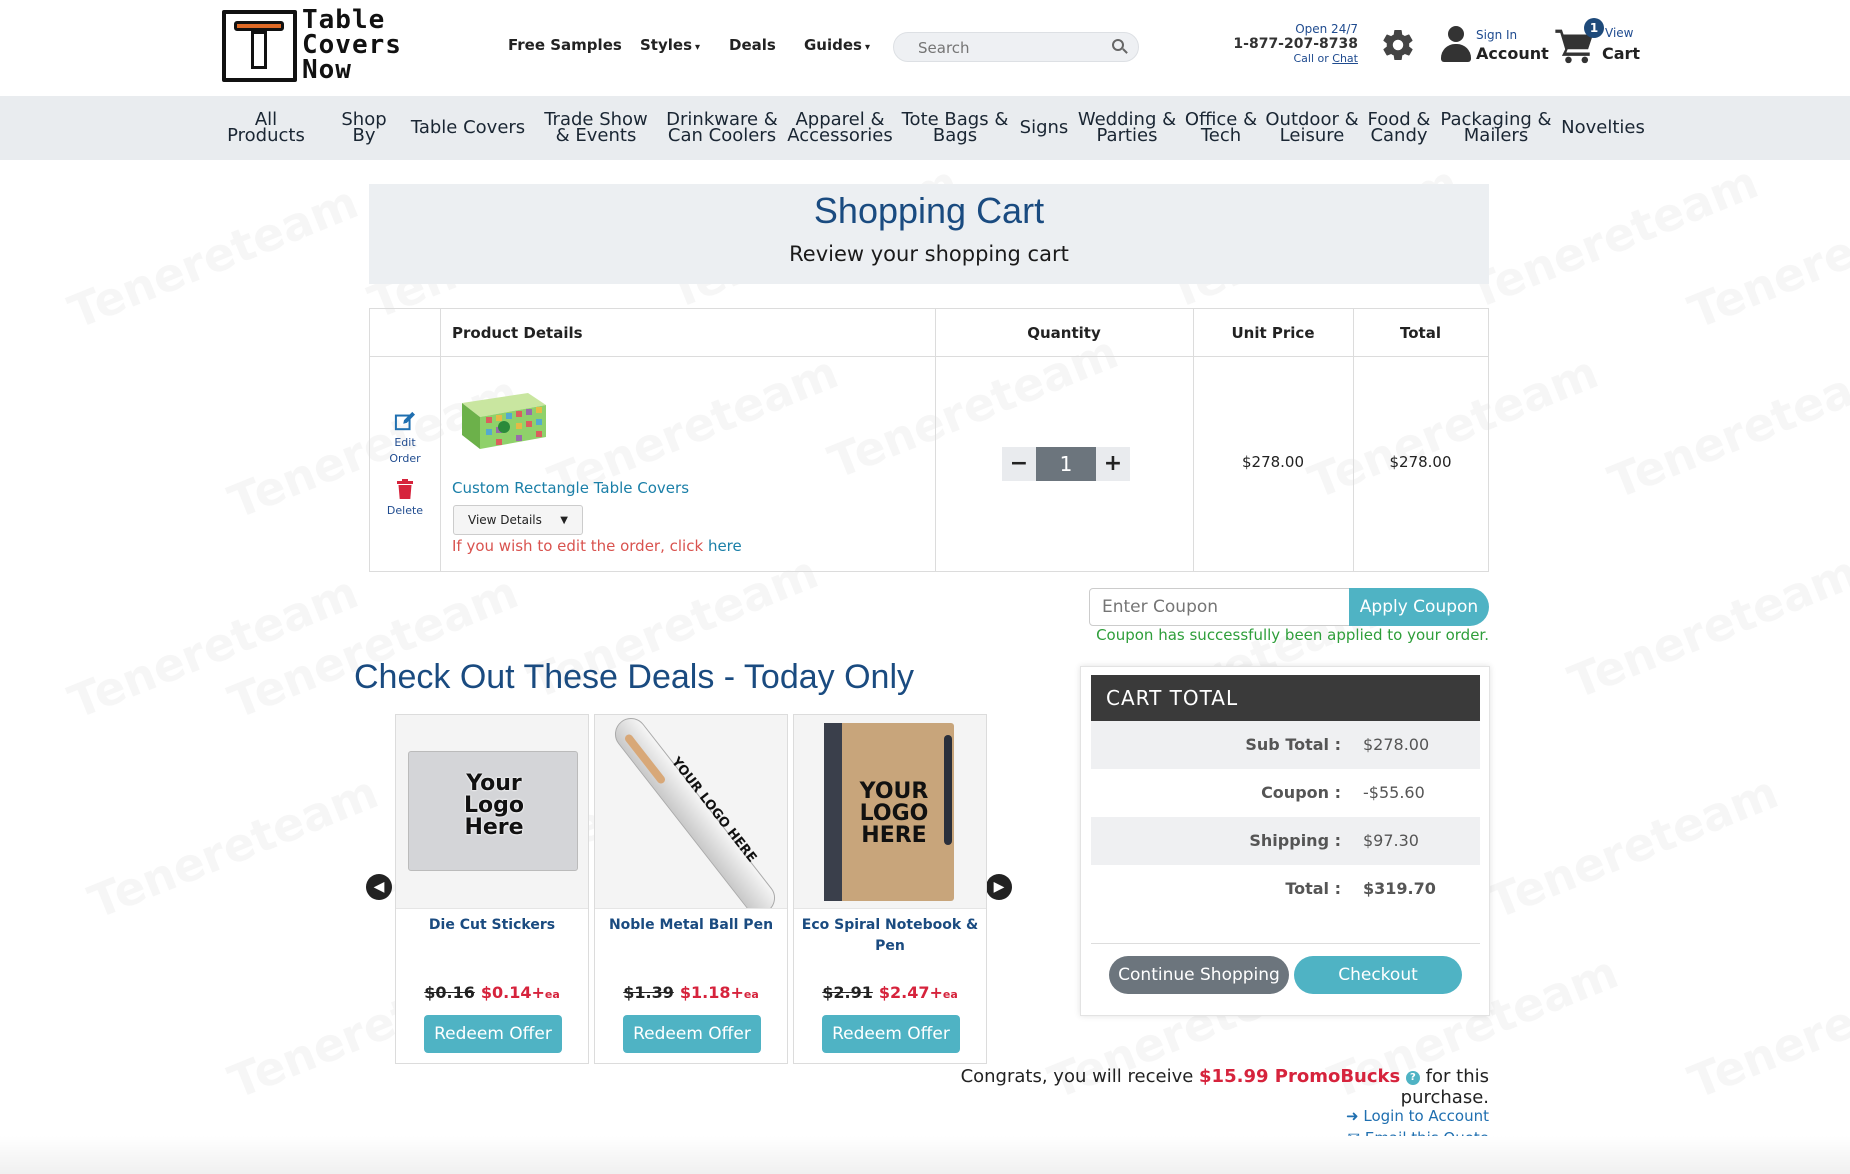 Image resolution: width=1850 pixels, height=1174 pixels. Describe the element at coordinates (929, 210) in the screenshot. I see `page-title: Shopping Cart` at that location.